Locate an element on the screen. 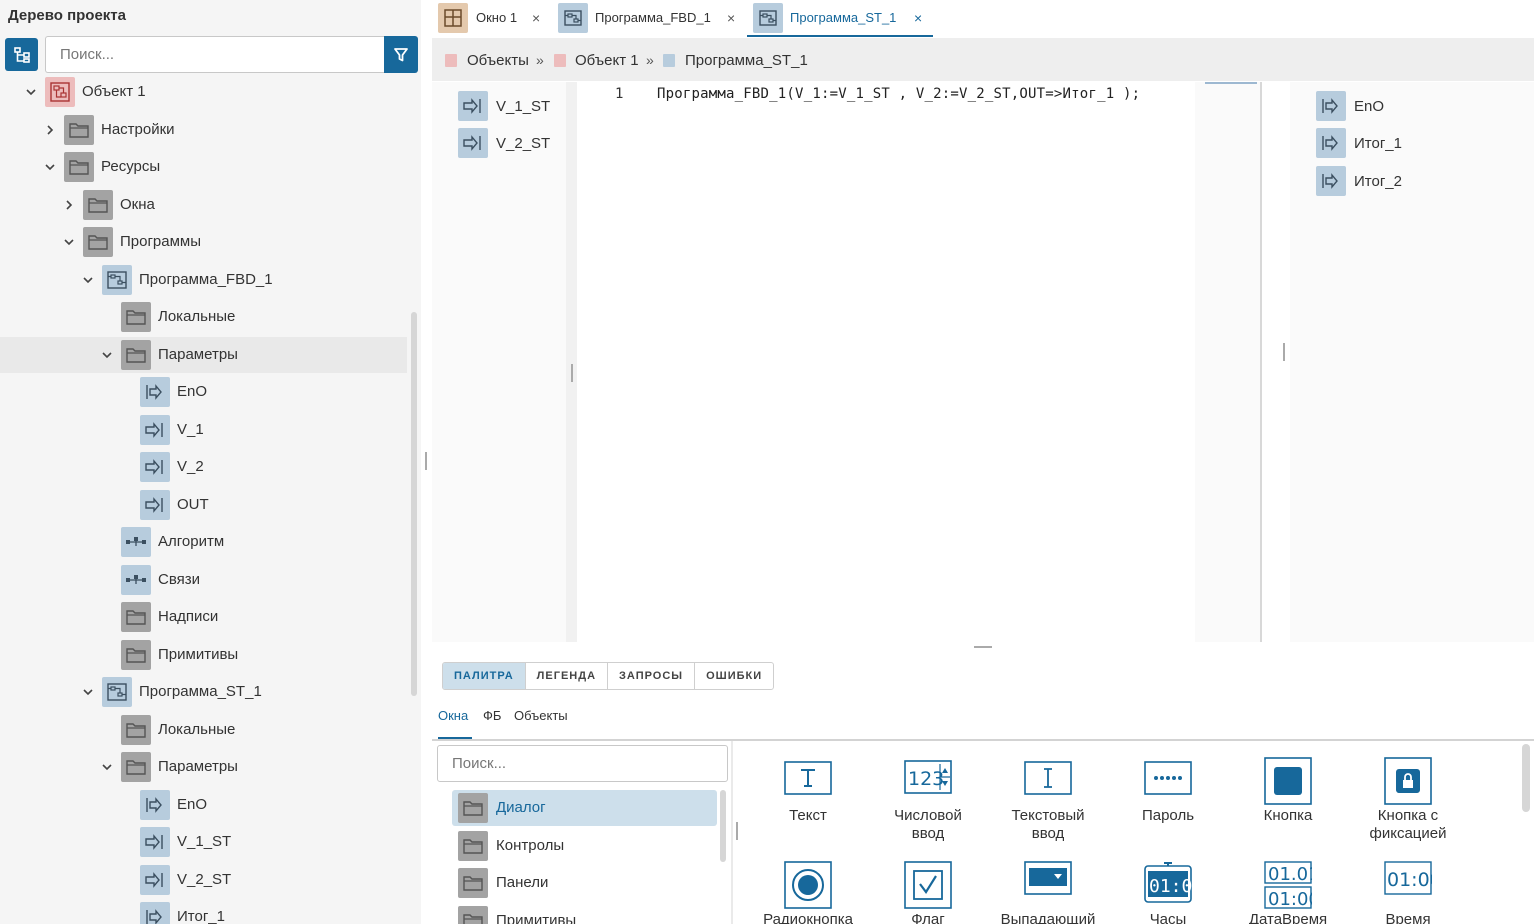 This screenshot has width=1534, height=924. left-panel-resize-handle is located at coordinates (426, 461).